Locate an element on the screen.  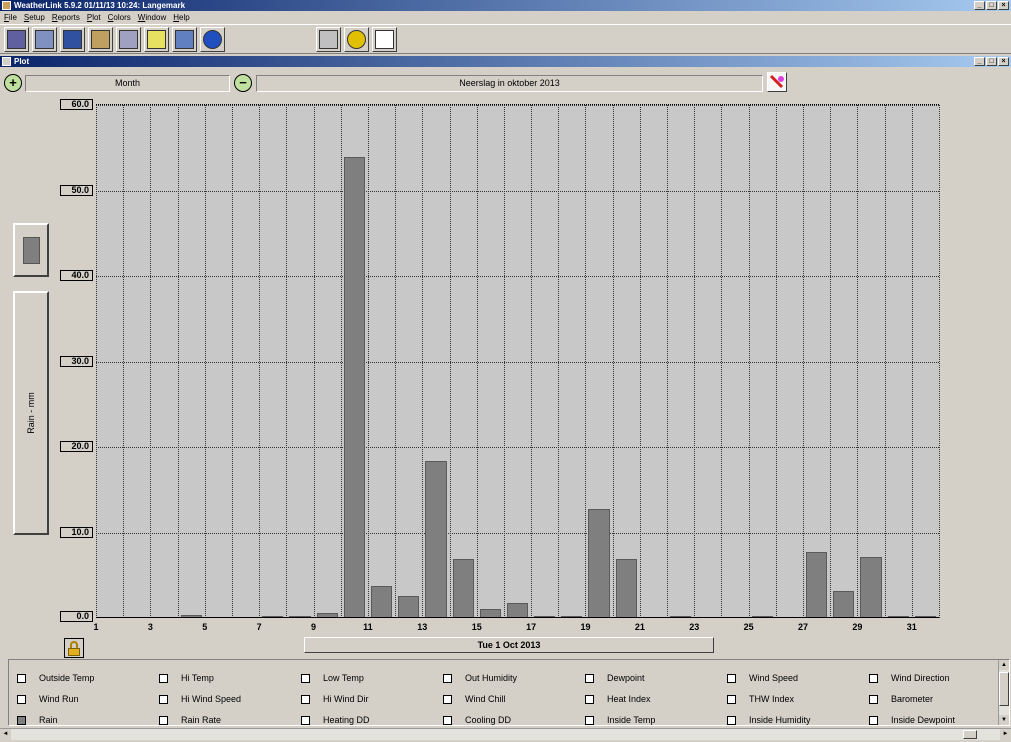
summary-icon is located at coordinates (128, 39).